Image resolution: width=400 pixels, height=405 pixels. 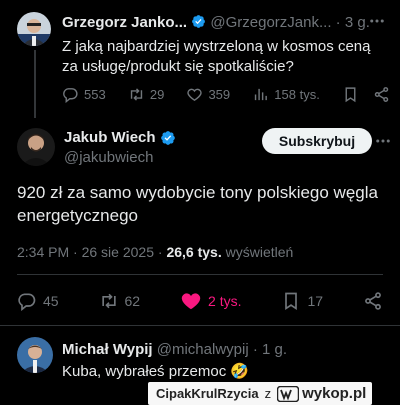 I want to click on tweet-text: Kuba, wybrałeś przemoc 🤣, so click(x=156, y=371).